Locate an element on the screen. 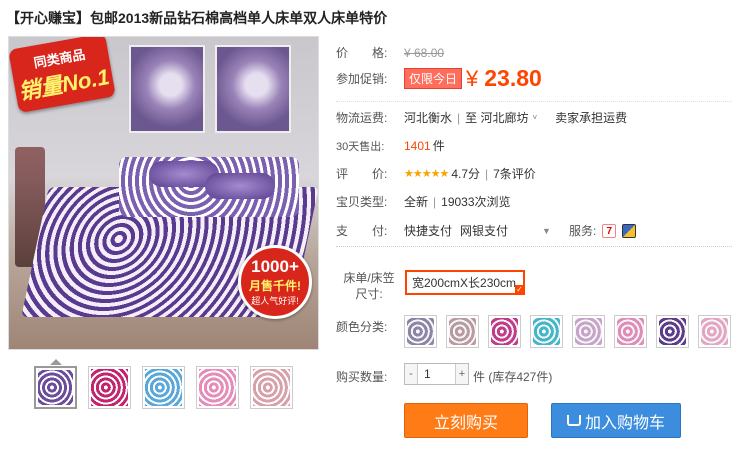 The height and width of the screenshot is (449, 733). size-label: 床单/床笠 尺寸: is located at coordinates (369, 286).